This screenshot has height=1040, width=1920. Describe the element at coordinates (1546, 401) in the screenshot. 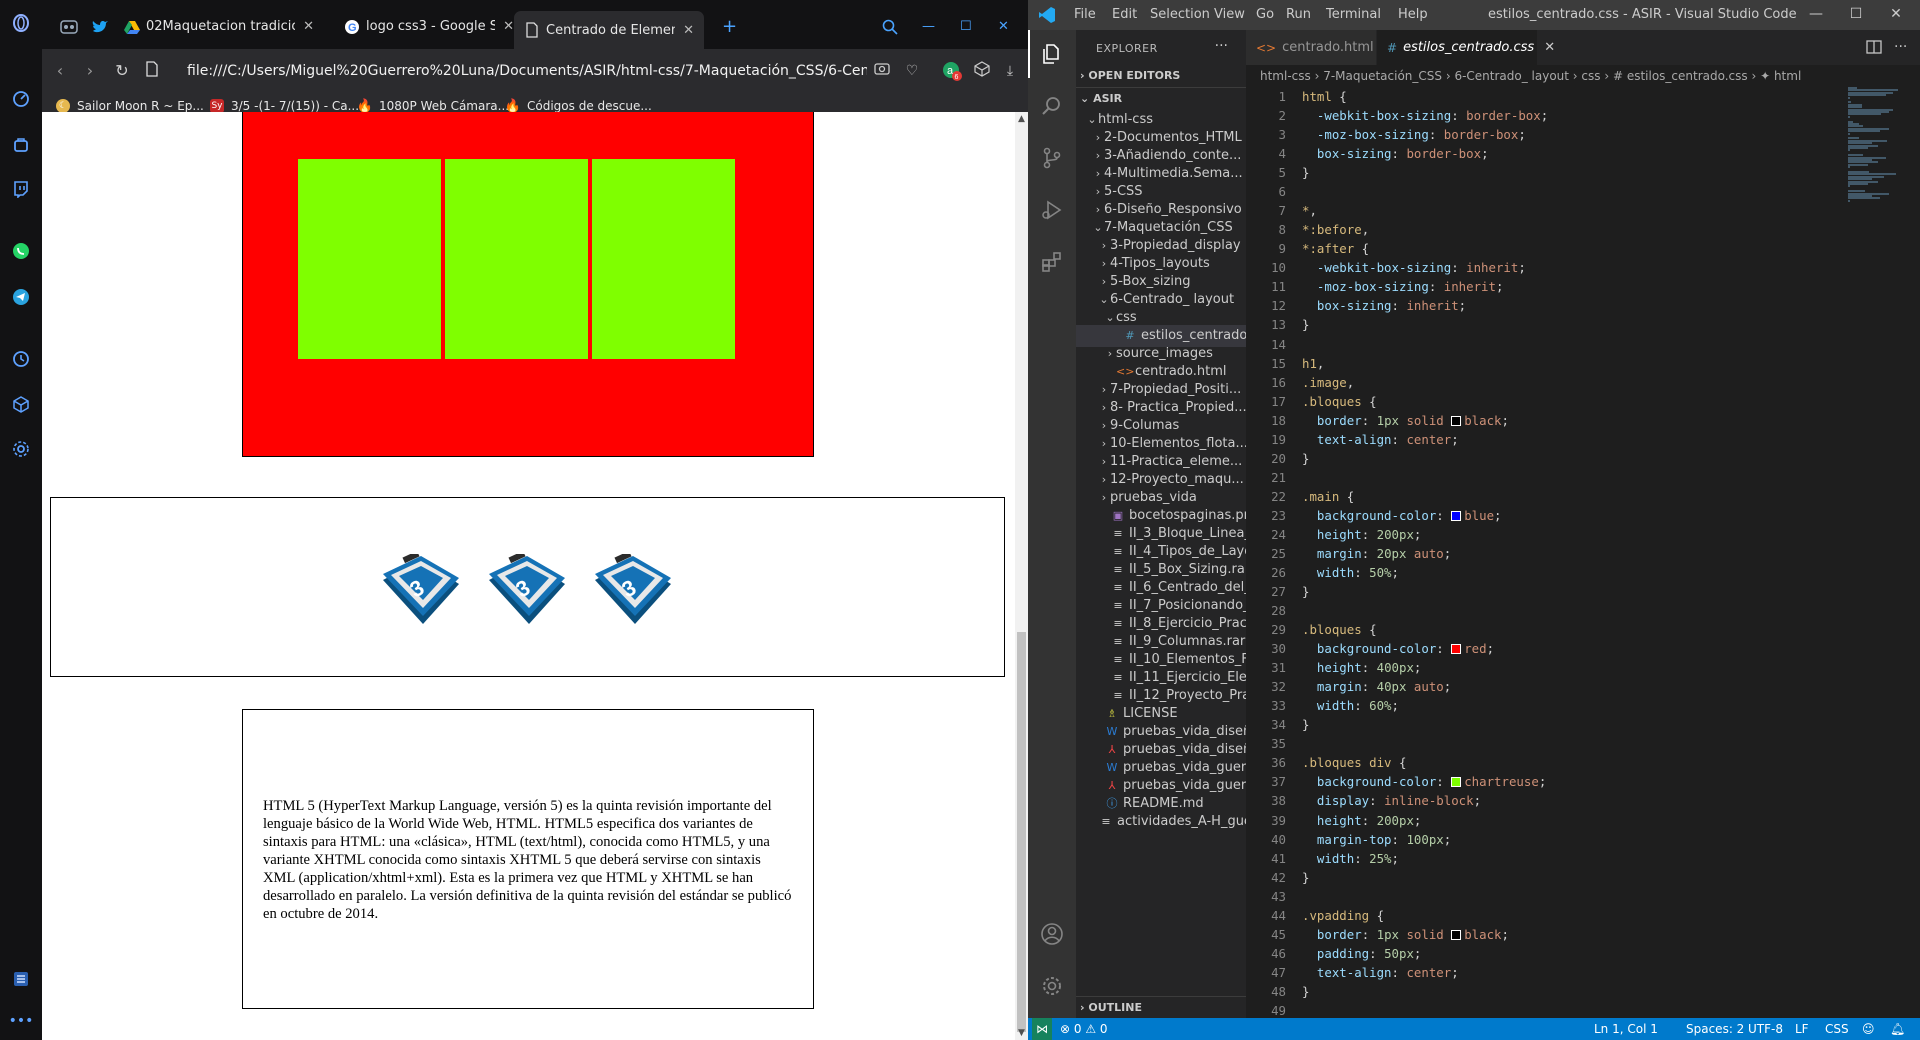

I see `code-line: 17 .bloques {` at that location.